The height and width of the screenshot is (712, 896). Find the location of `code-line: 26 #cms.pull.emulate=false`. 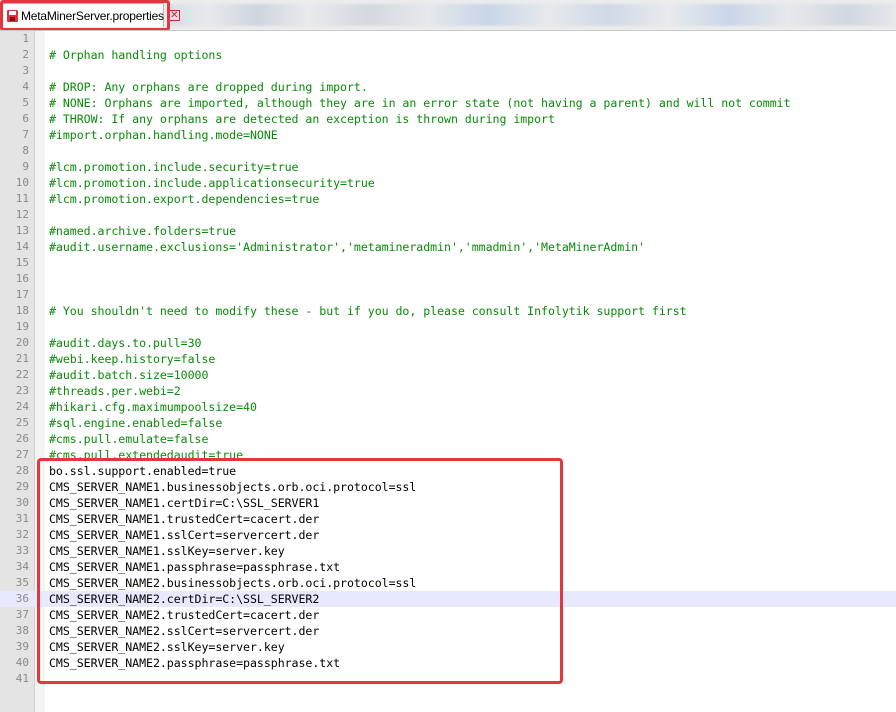

code-line: 26 #cms.pull.emulate=false is located at coordinates (448, 439).